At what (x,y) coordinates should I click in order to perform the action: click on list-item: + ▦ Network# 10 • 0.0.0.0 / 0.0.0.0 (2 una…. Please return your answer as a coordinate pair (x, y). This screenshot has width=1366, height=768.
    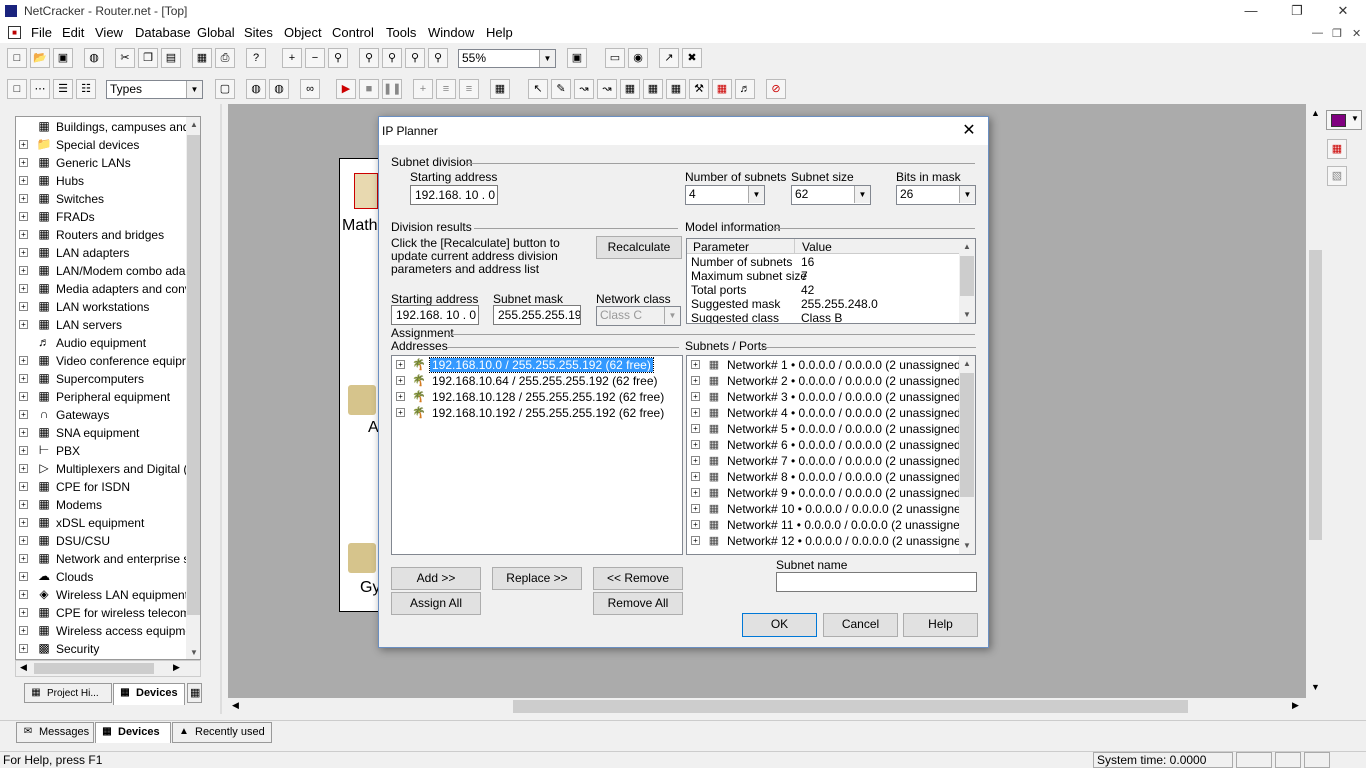
    Looking at the image, I should click on (829, 509).